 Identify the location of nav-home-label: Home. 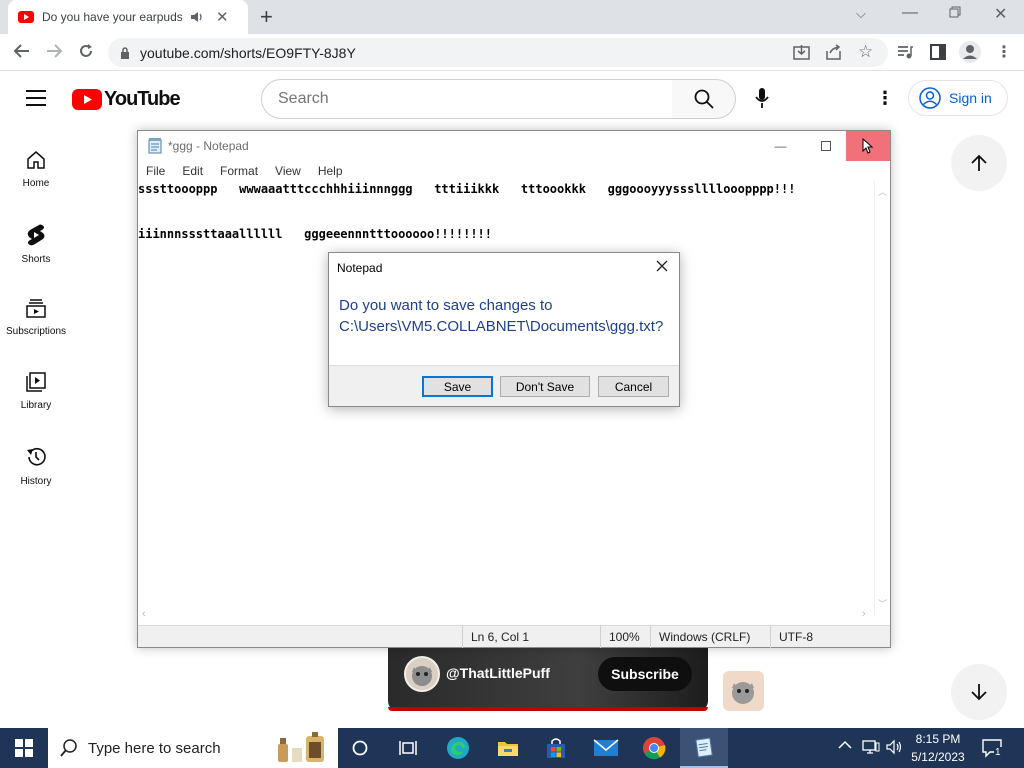
(36, 183).